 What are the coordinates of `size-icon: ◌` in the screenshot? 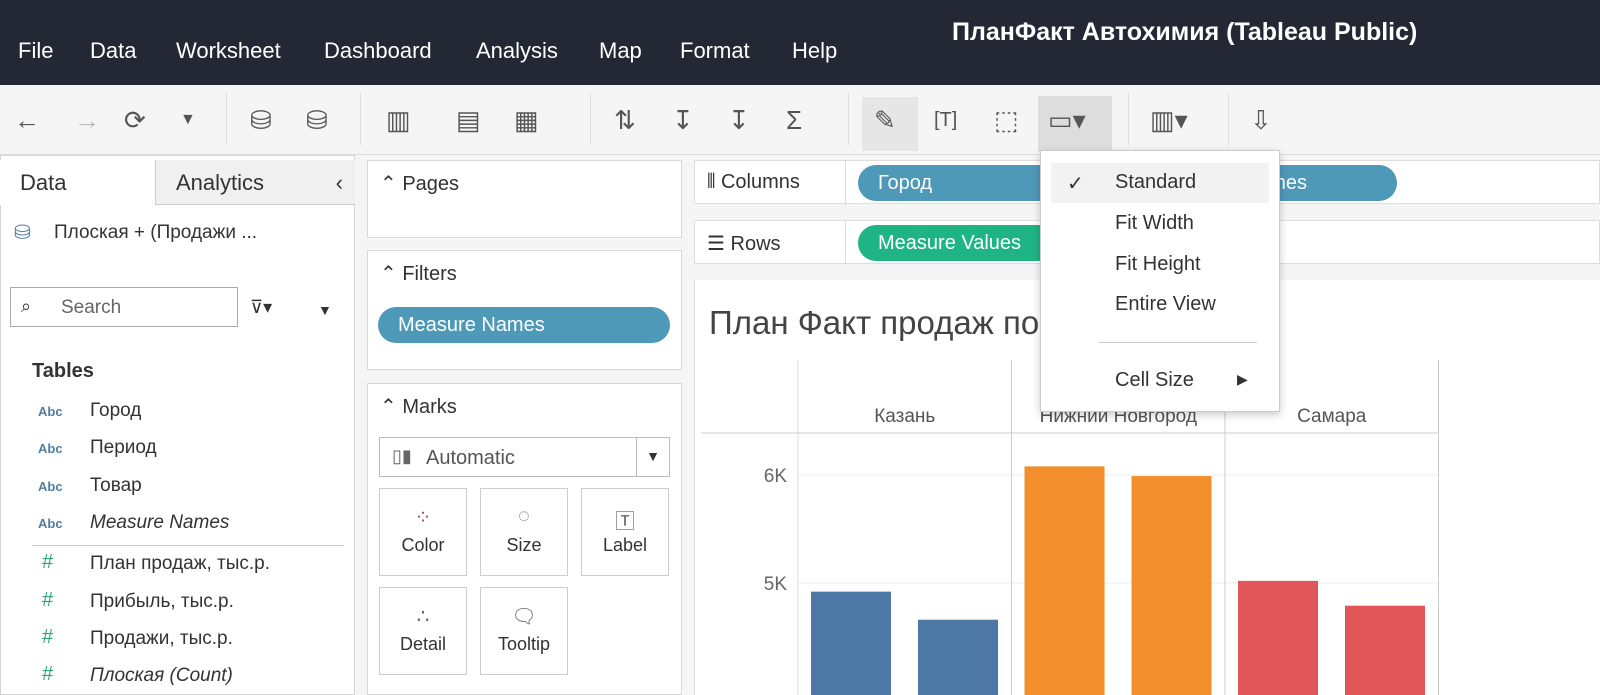 It's located at (524, 516).